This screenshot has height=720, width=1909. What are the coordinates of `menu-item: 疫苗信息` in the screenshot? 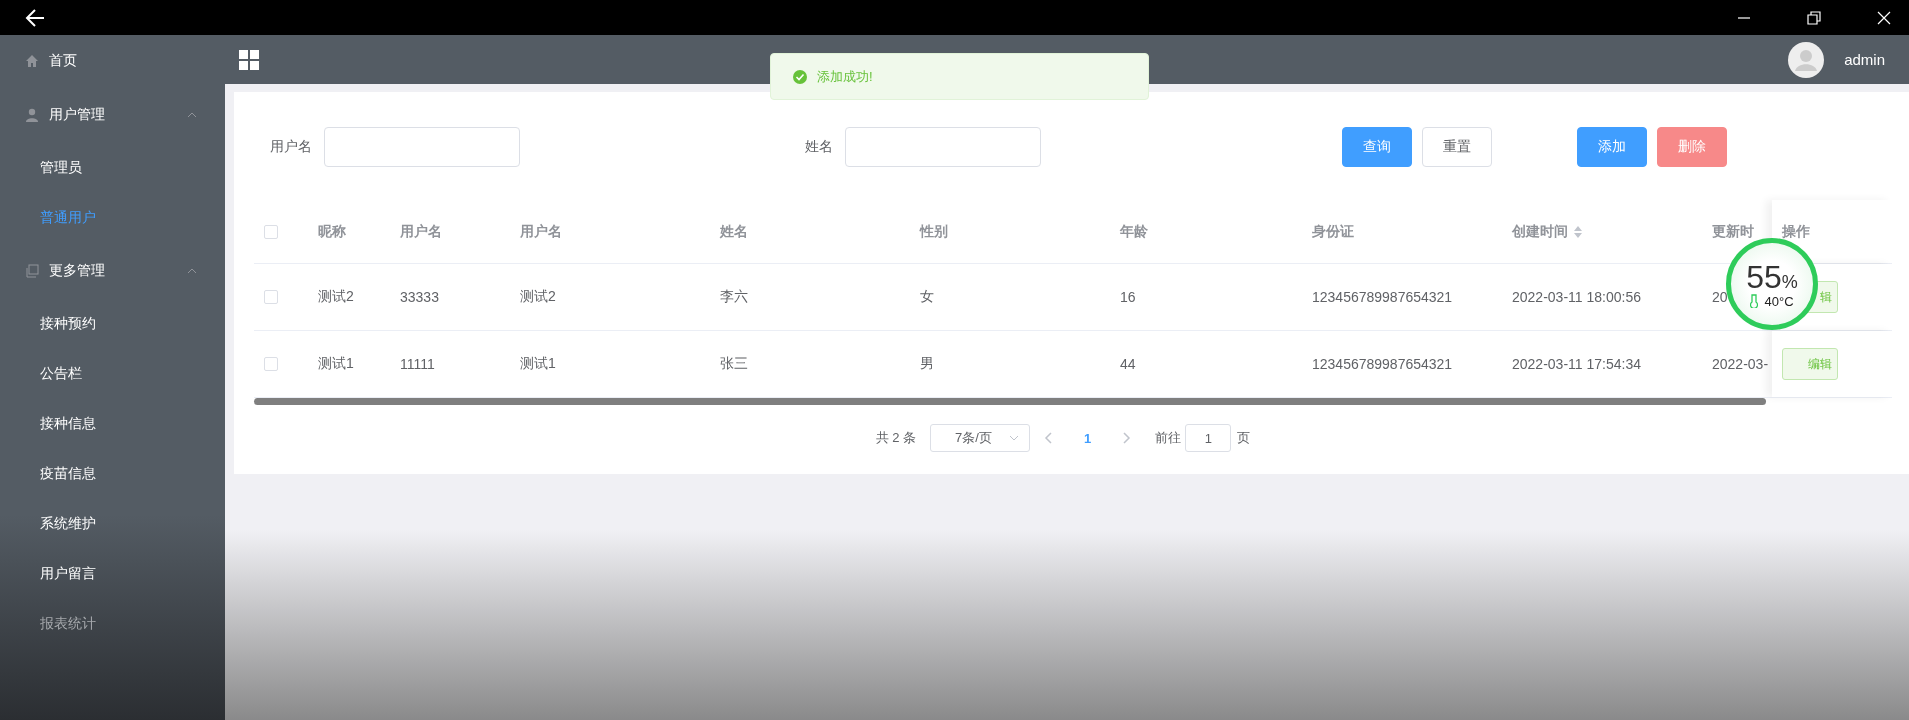 It's located at (112, 474).